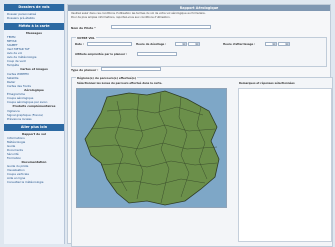 The height and width of the screenshot is (247, 335). What do you see at coordinates (34, 106) in the screenshot?
I see `sidebar-category: Produits complémentaires` at bounding box center [34, 106].